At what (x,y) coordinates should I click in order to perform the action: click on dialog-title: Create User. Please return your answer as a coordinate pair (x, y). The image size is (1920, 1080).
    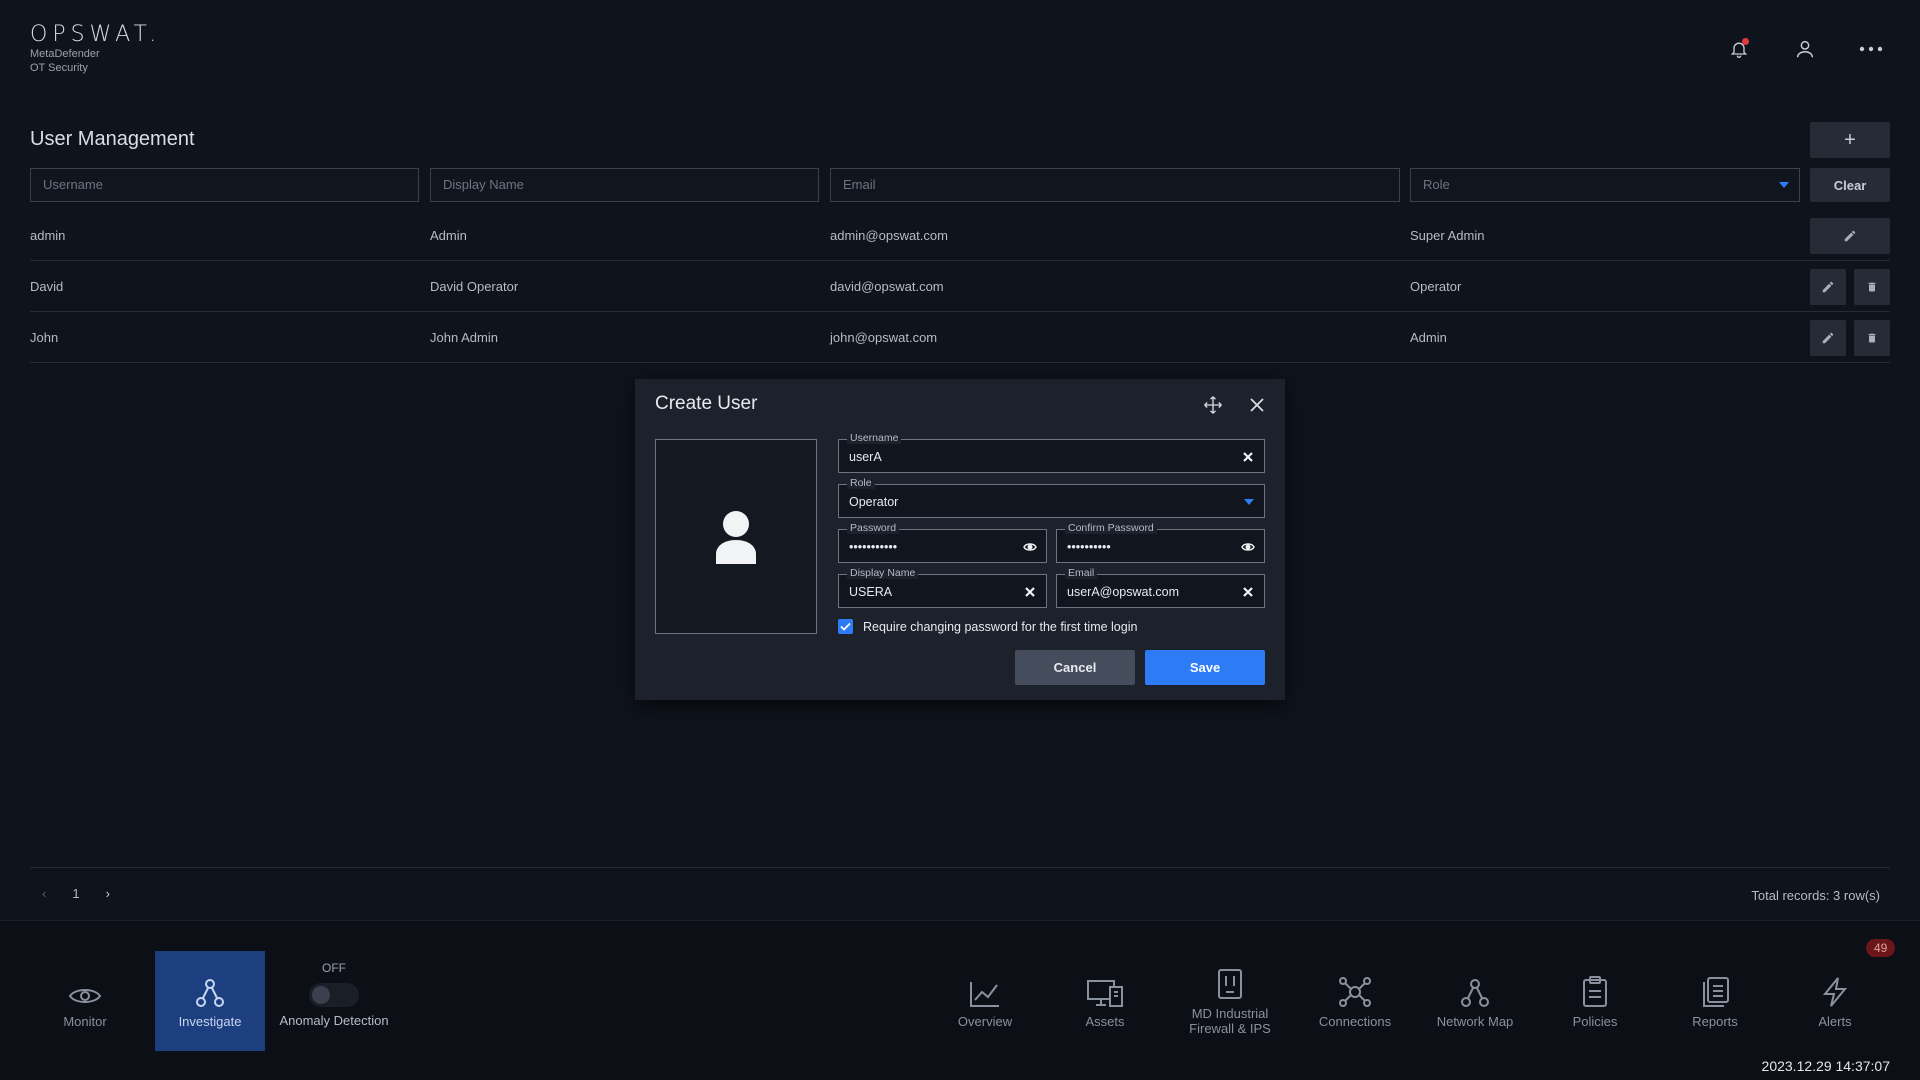
    Looking at the image, I should click on (706, 403).